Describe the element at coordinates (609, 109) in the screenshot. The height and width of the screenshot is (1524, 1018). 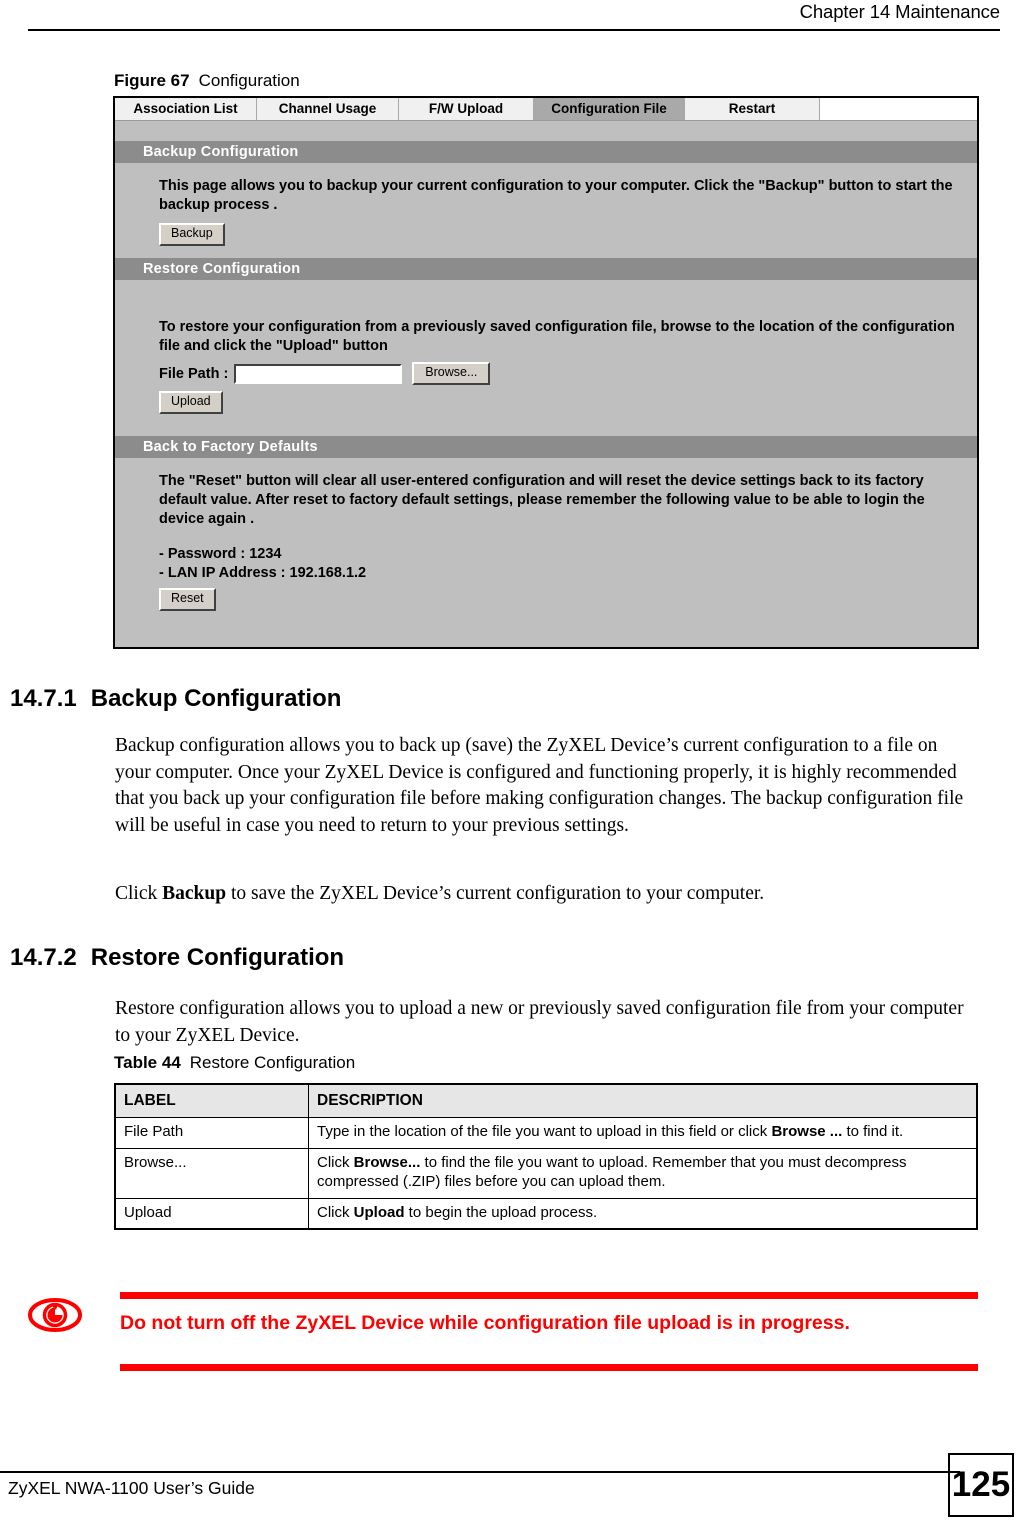
I see `tab-configuration-file: Configuration File` at that location.